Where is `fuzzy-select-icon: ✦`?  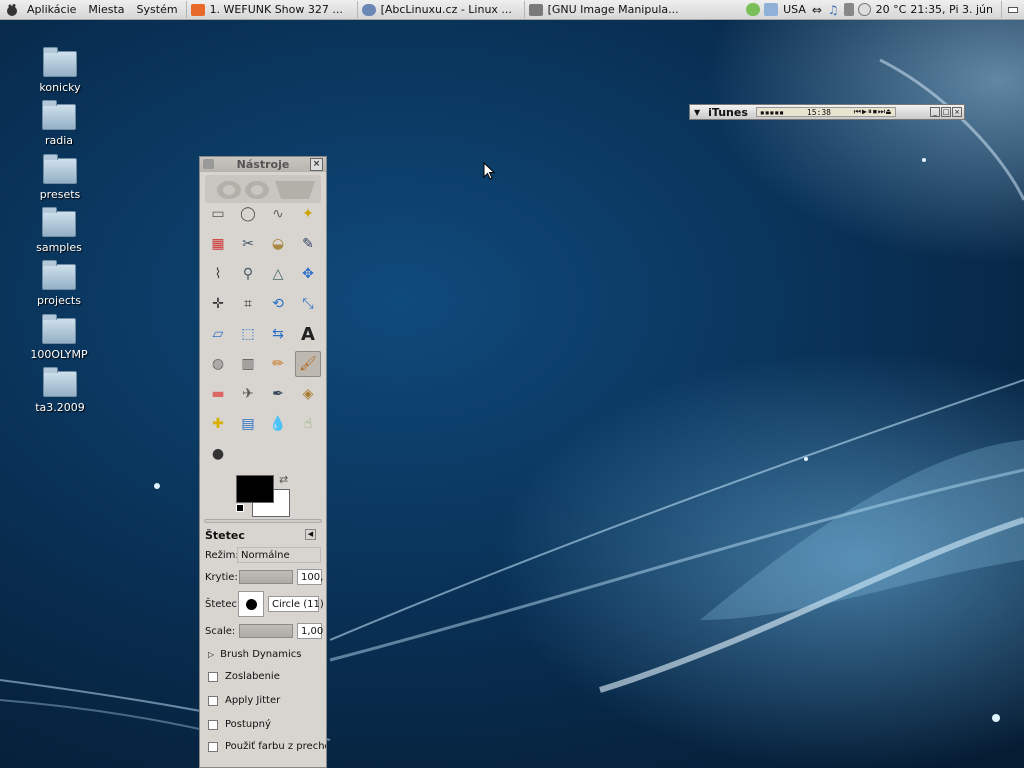 fuzzy-select-icon: ✦ is located at coordinates (308, 214).